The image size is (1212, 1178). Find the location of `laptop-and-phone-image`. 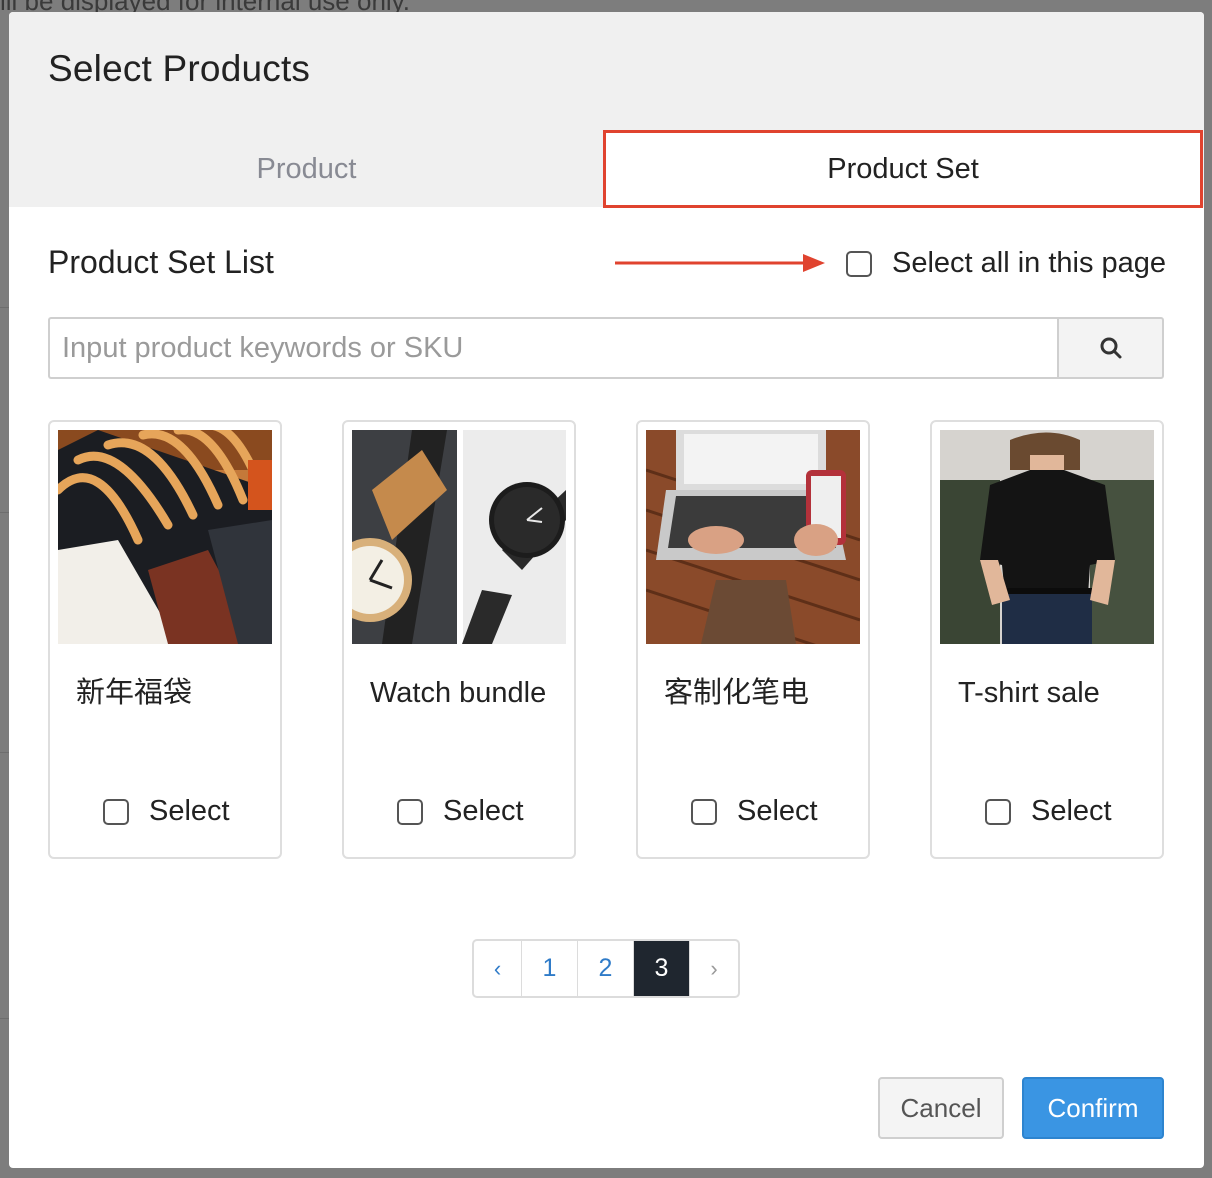

laptop-and-phone-image is located at coordinates (753, 537).